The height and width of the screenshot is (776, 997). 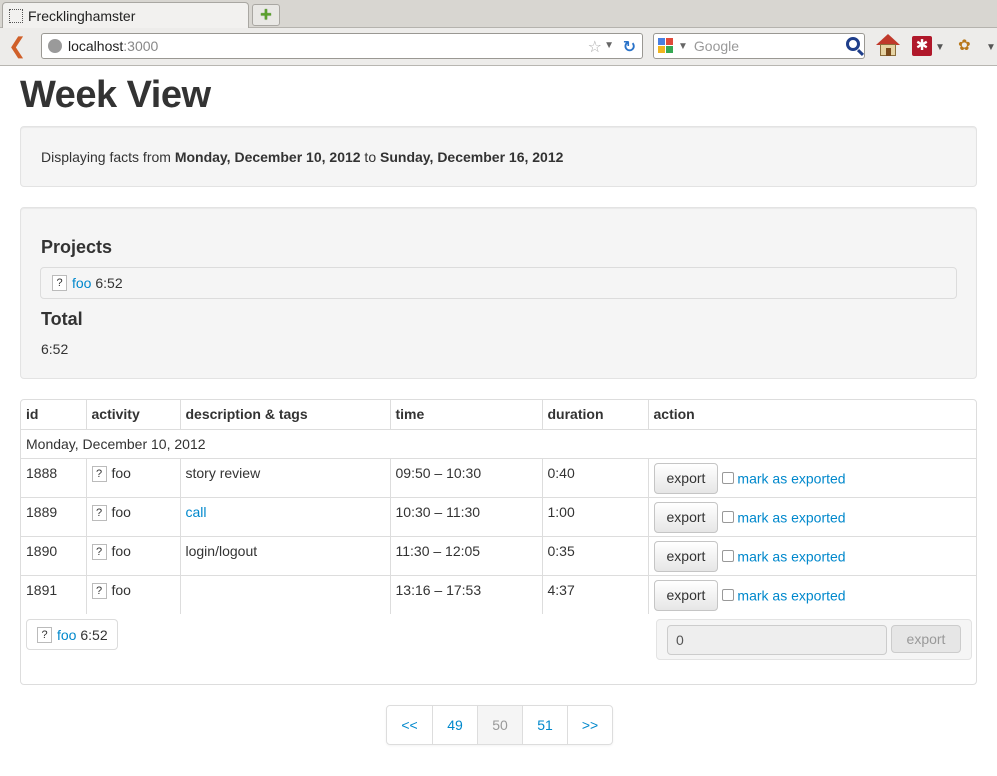 What do you see at coordinates (811, 414) in the screenshot?
I see `column-header-action: action` at bounding box center [811, 414].